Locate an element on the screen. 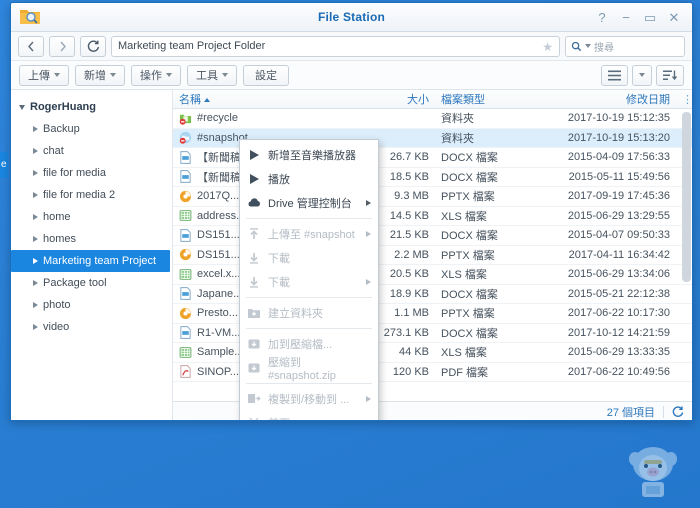  menu-item-play-triangle: 播放 is located at coordinates (309, 179).